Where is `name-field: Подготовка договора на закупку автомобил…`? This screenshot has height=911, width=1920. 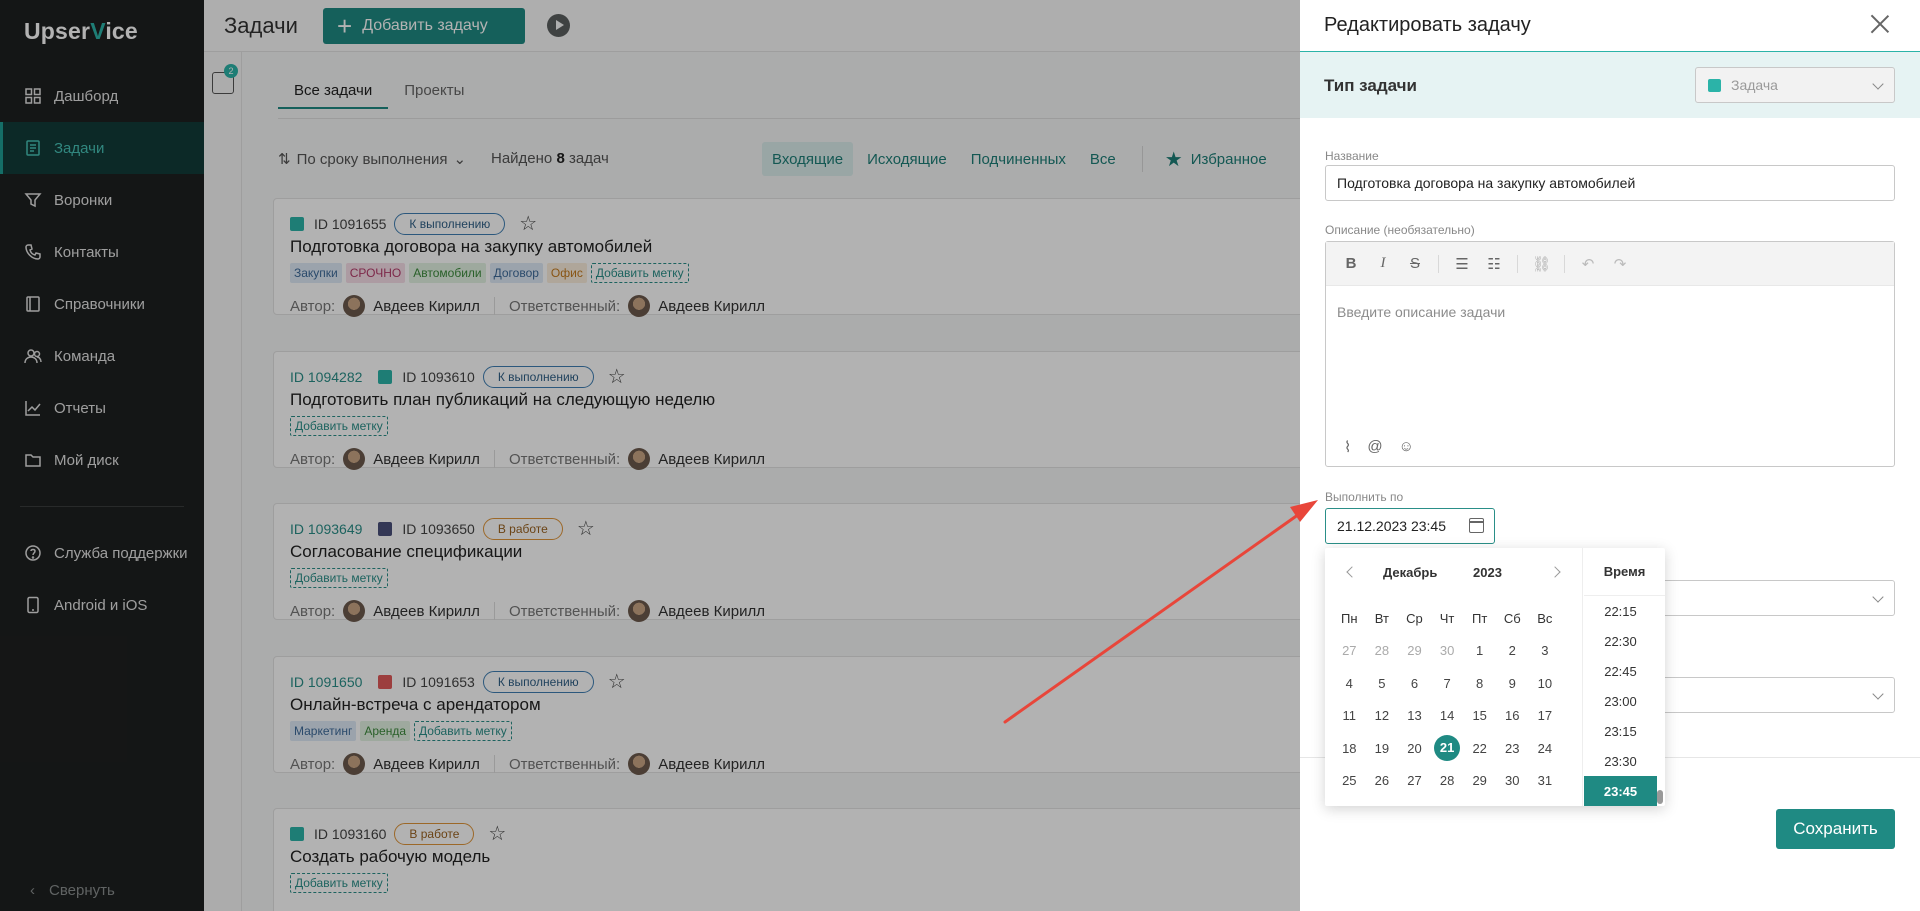
name-field: Подготовка договора на закупку автомобил… is located at coordinates (1610, 183).